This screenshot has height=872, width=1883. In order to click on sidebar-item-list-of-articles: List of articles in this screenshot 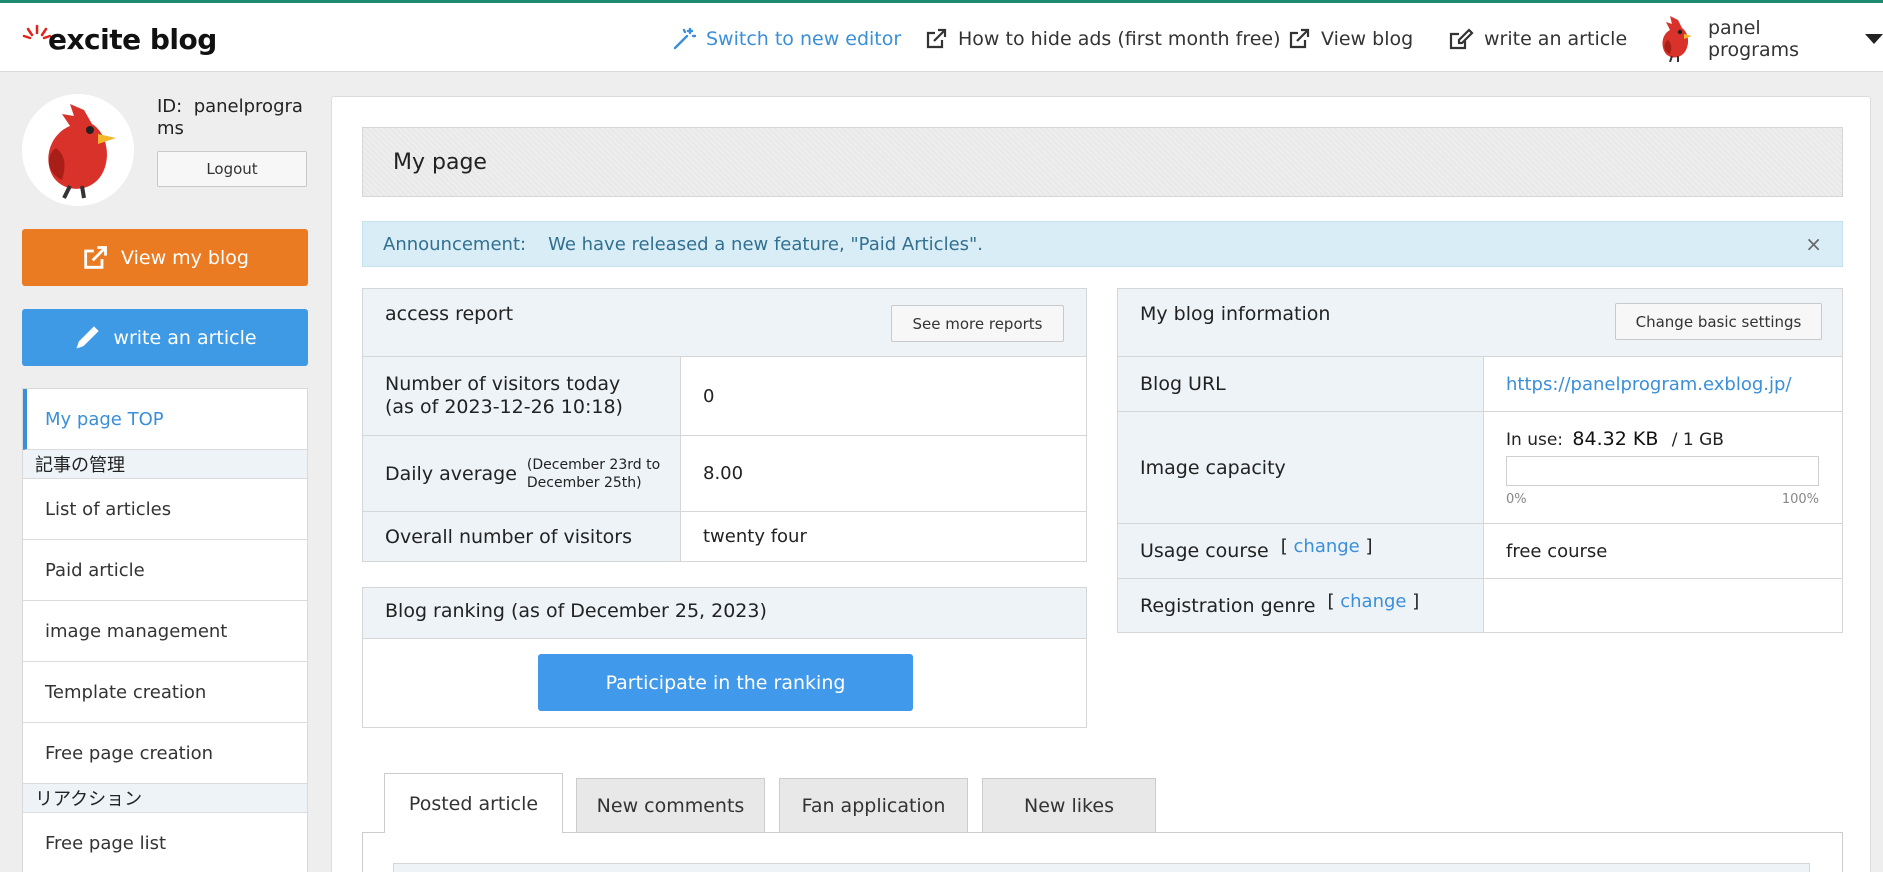, I will do `click(165, 509)`.